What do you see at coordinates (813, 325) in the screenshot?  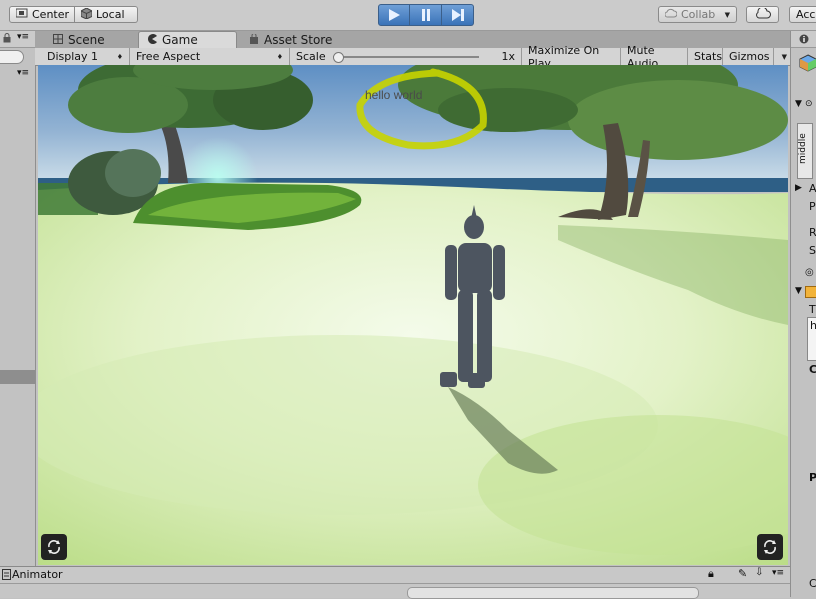 I see `text-area-value: h` at bounding box center [813, 325].